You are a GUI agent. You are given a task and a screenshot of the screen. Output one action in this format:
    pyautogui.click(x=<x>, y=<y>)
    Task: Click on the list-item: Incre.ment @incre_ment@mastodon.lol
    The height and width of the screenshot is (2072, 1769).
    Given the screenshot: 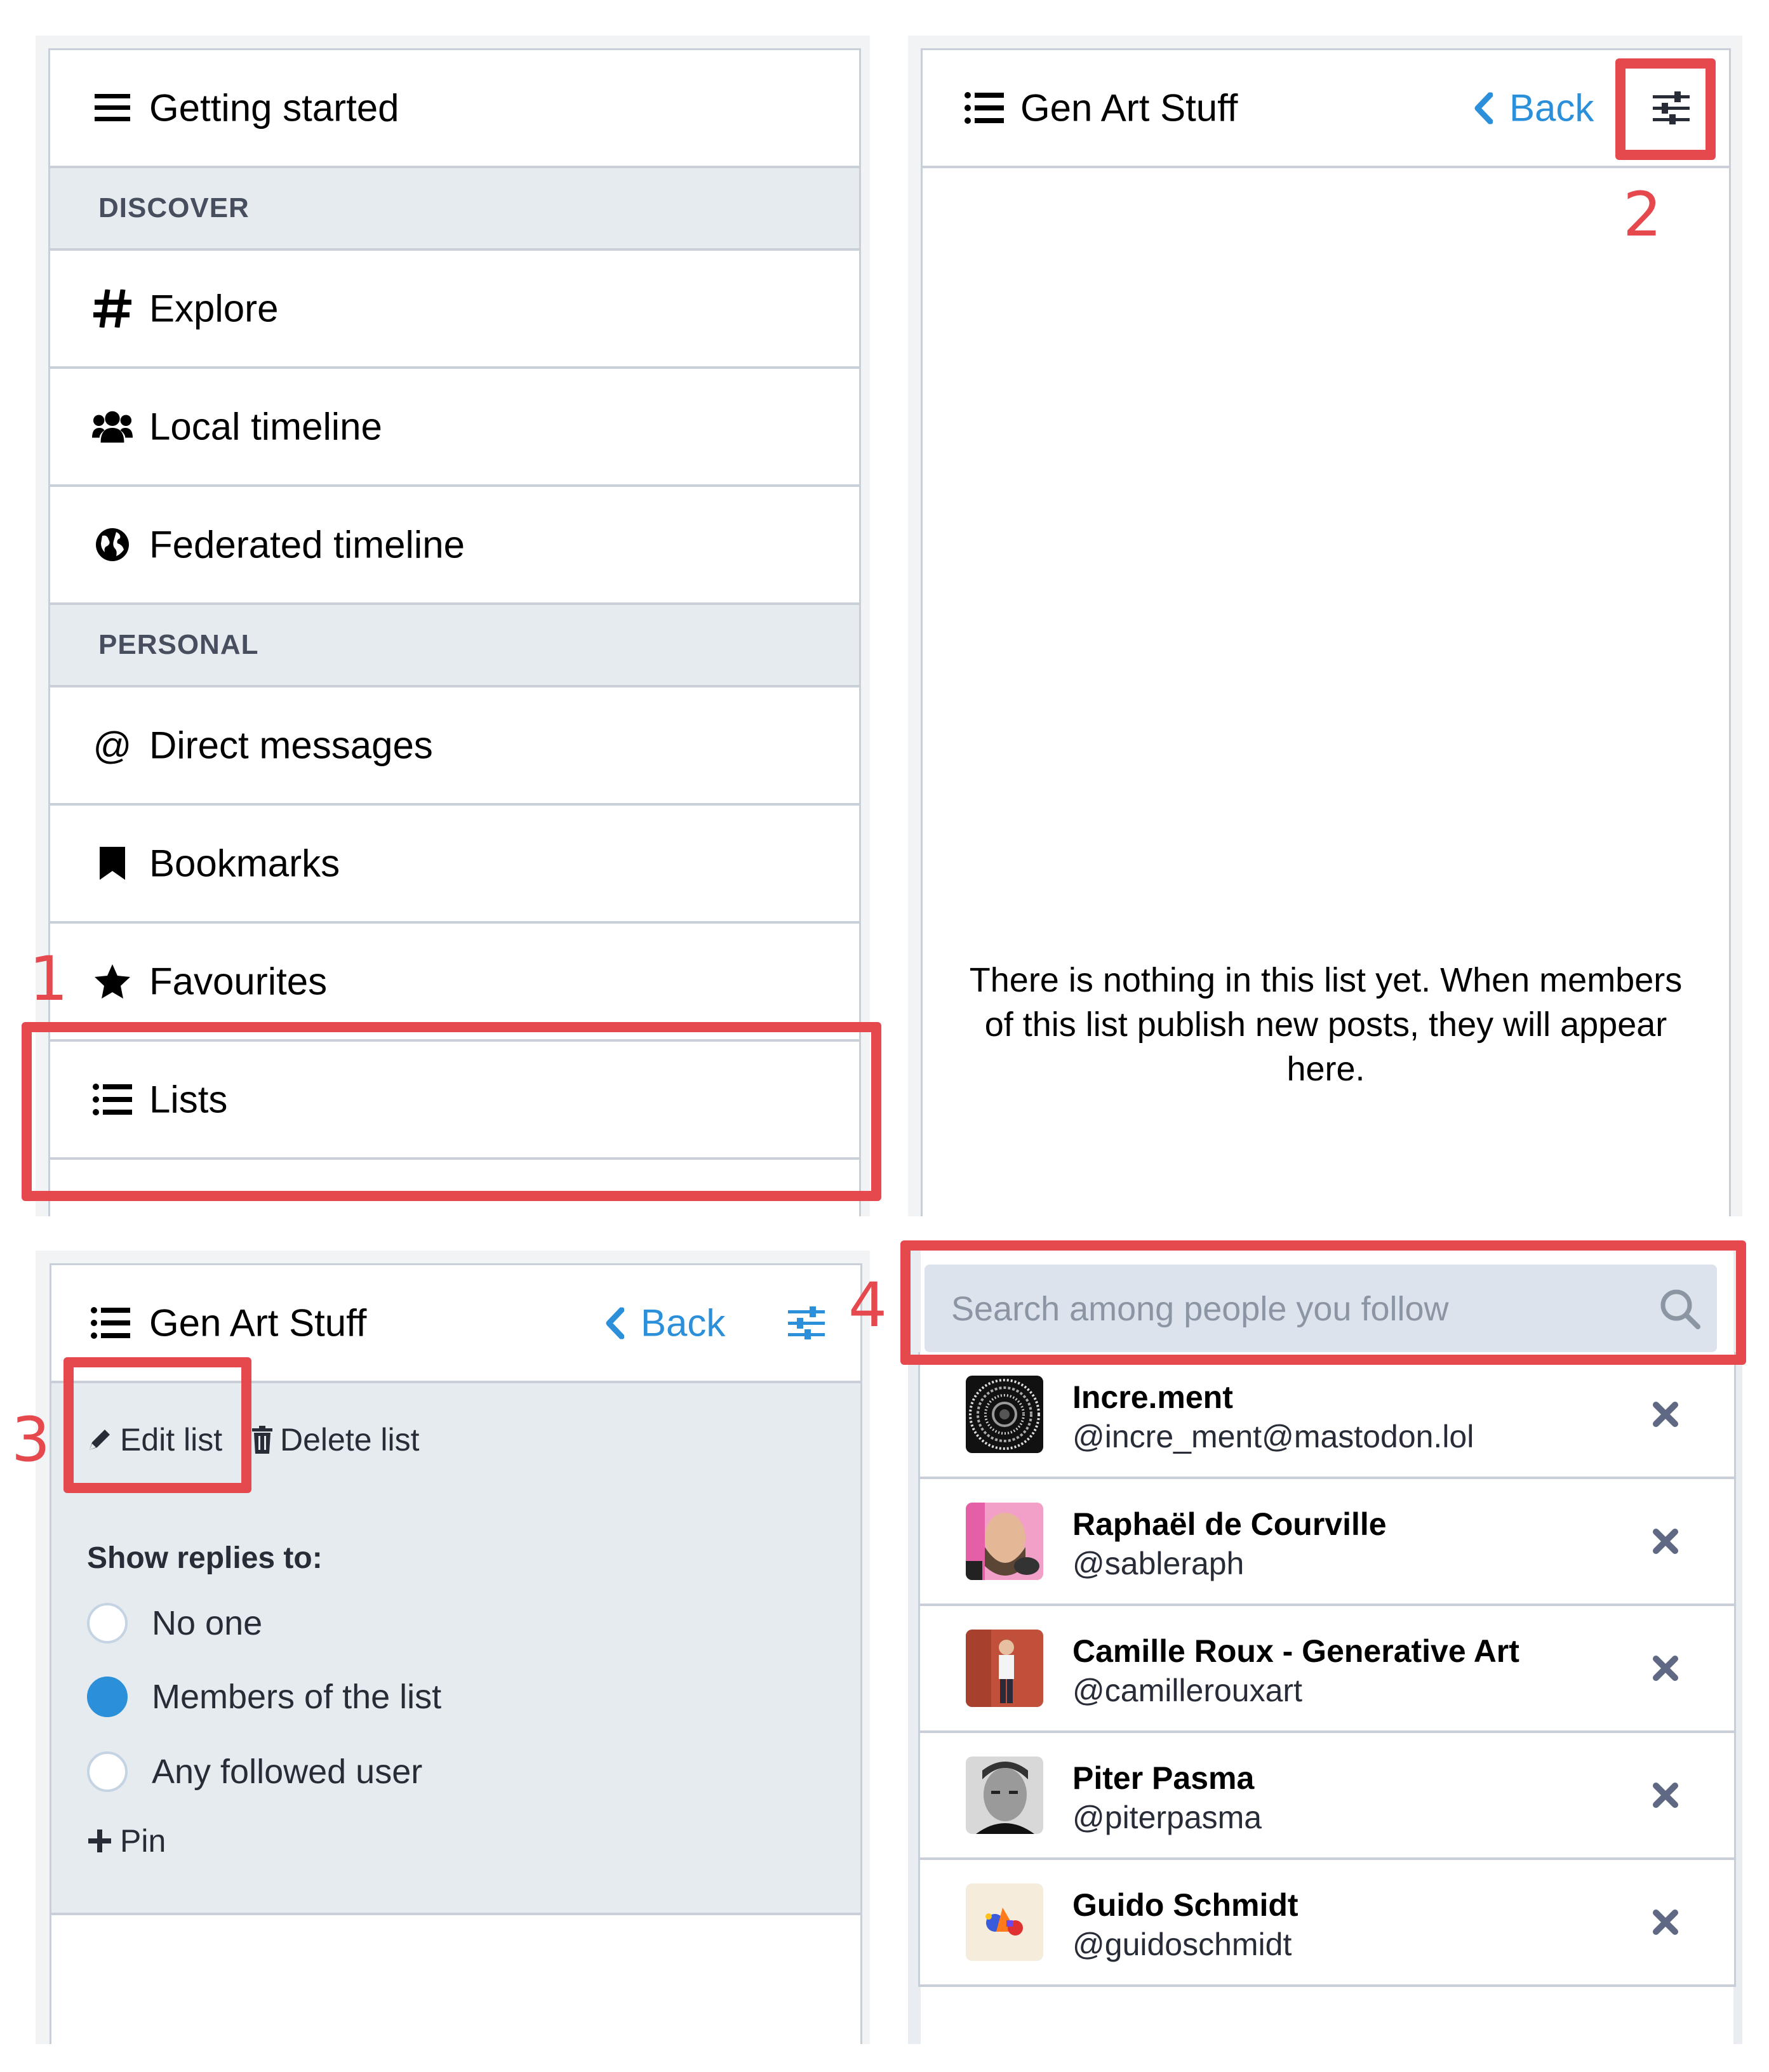 What is the action you would take?
    pyautogui.click(x=1327, y=1415)
    